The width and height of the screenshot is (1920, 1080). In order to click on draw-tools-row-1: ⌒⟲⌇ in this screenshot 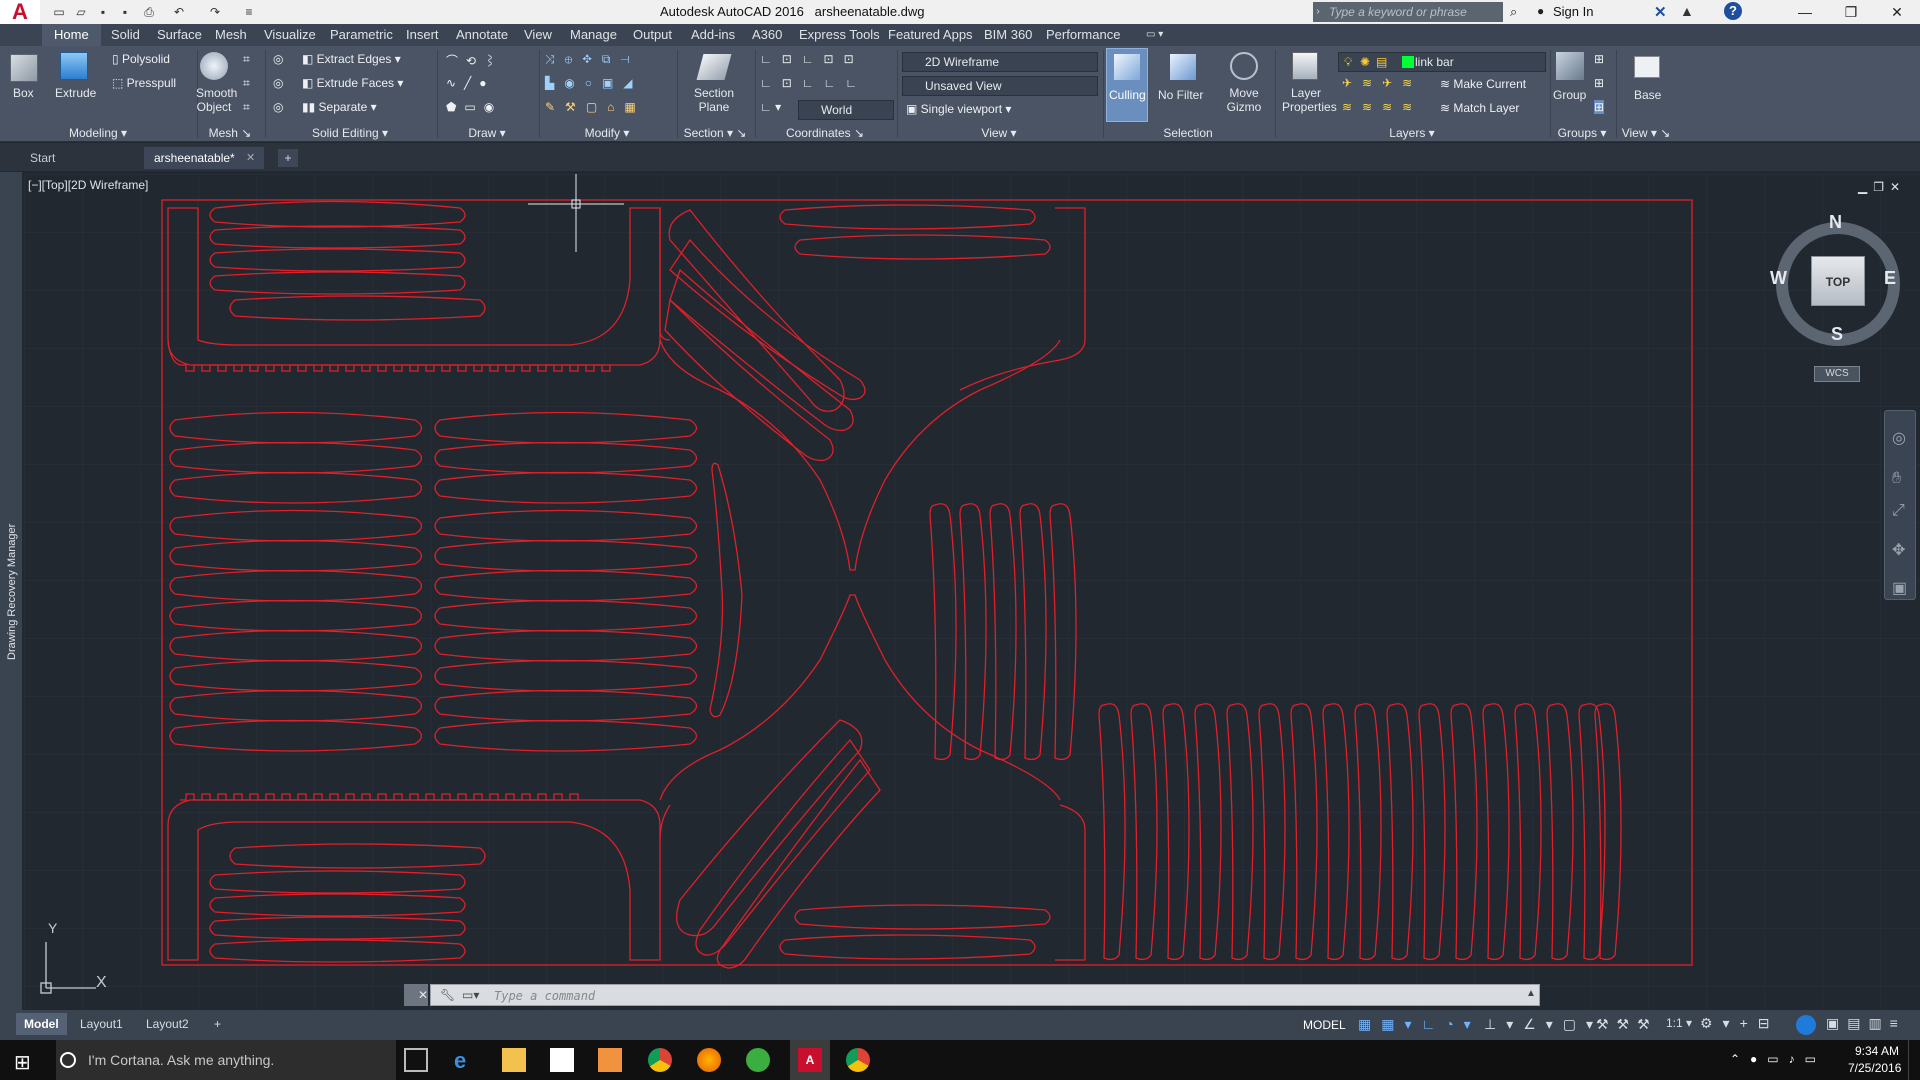, I will do `click(475, 60)`.